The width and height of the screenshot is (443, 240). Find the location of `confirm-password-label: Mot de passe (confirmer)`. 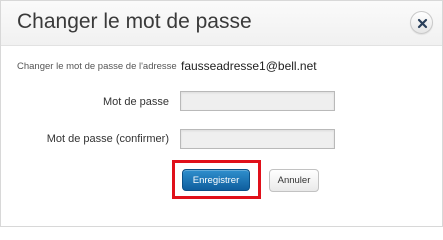

confirm-password-label: Mot de passe (confirmer) is located at coordinates (107, 139).